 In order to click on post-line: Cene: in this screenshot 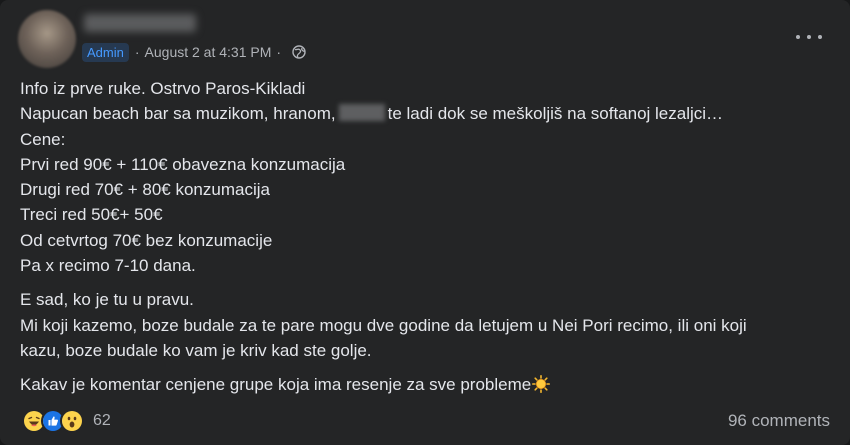, I will do `click(43, 139)`.